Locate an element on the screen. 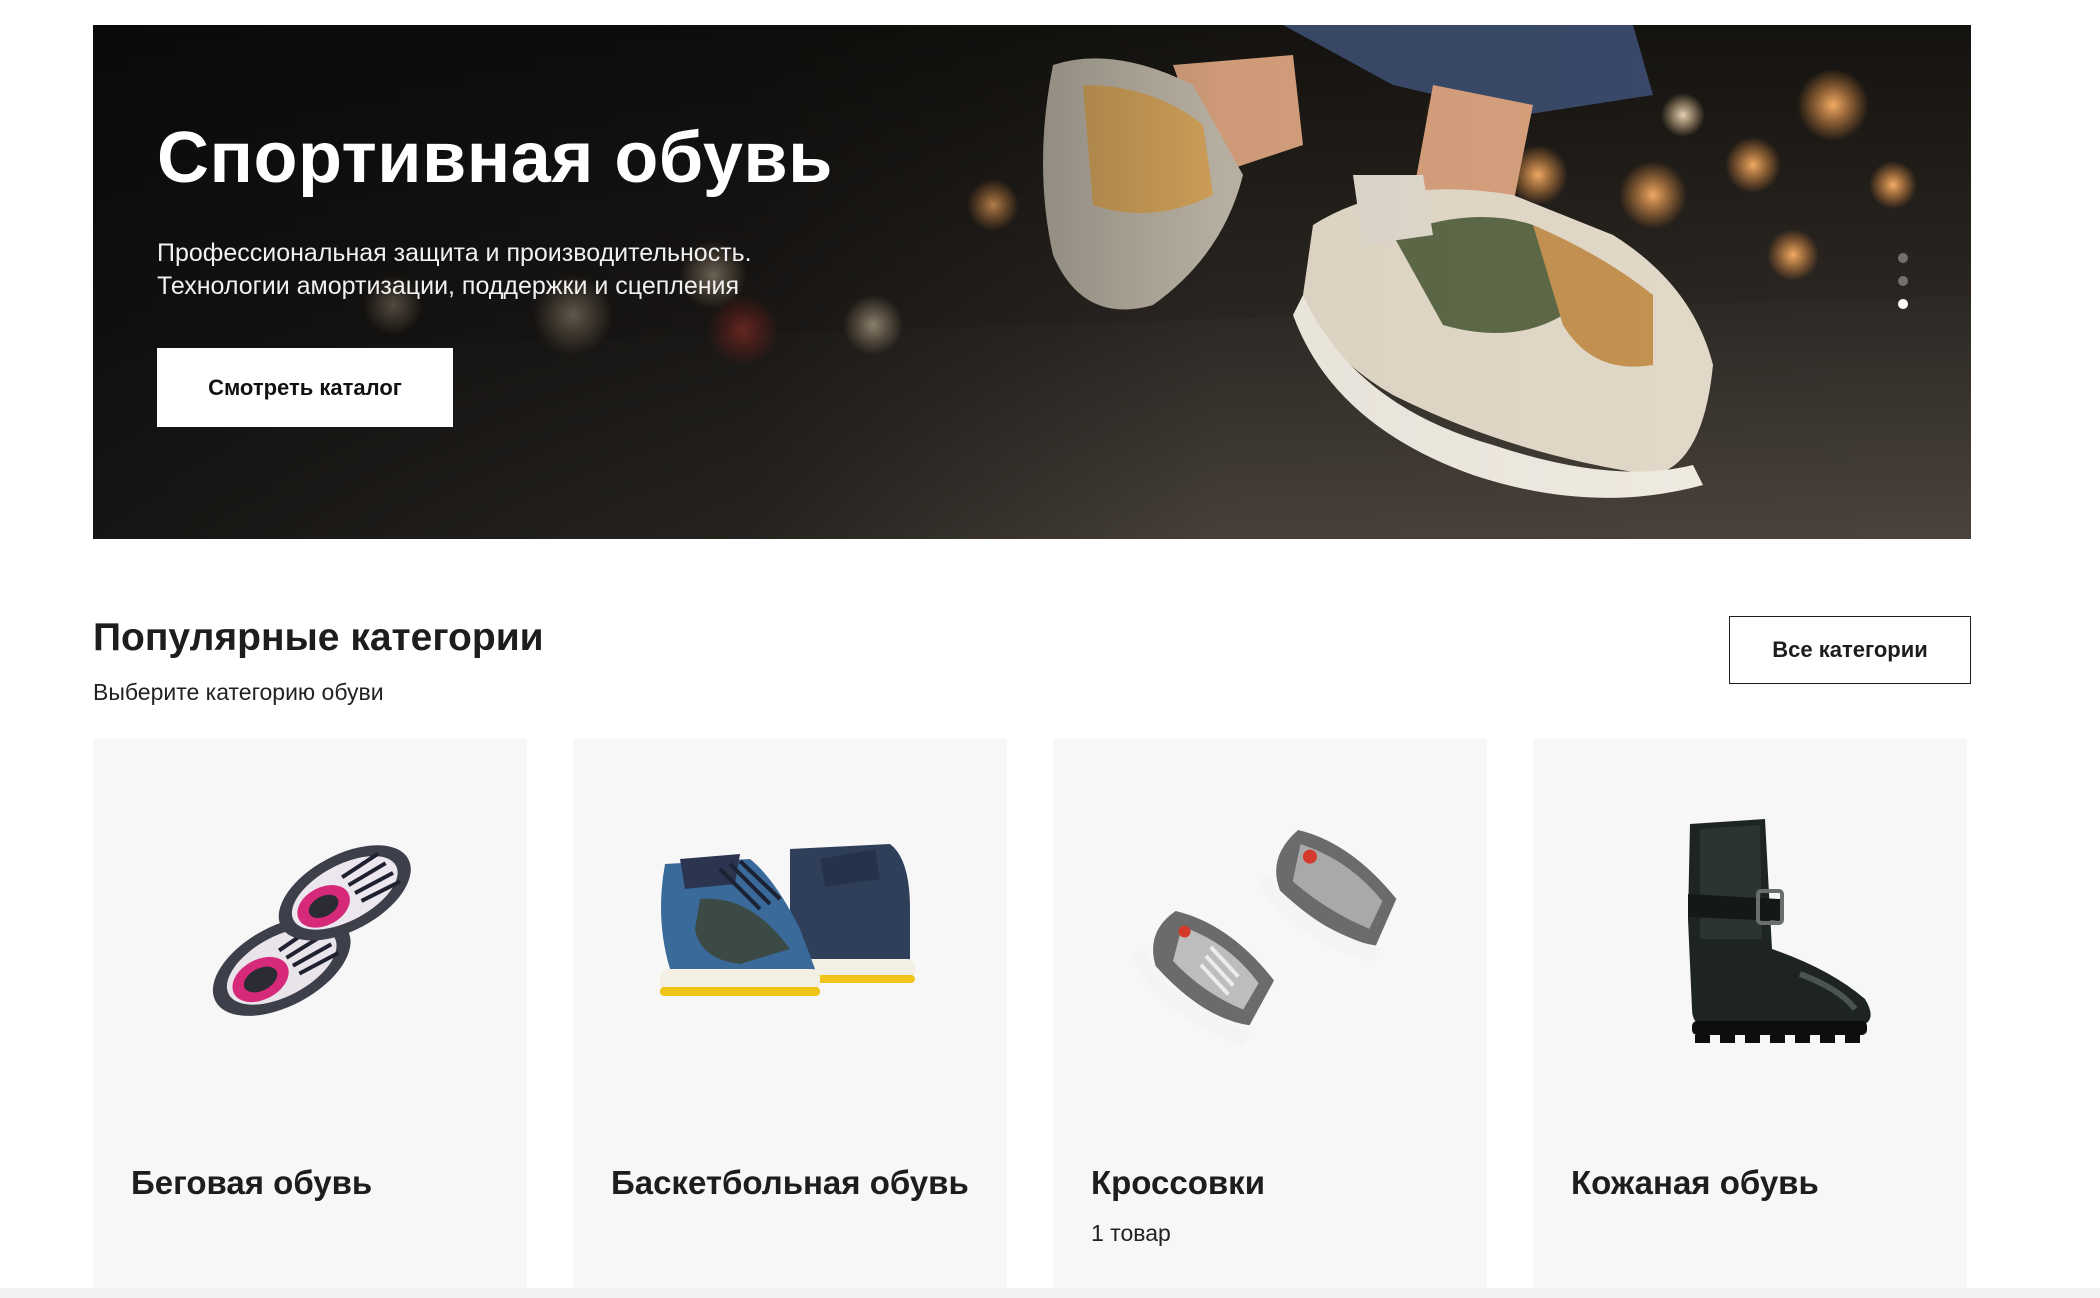 This screenshot has width=2100, height=1298. all-categories-button: Все категории is located at coordinates (1850, 650).